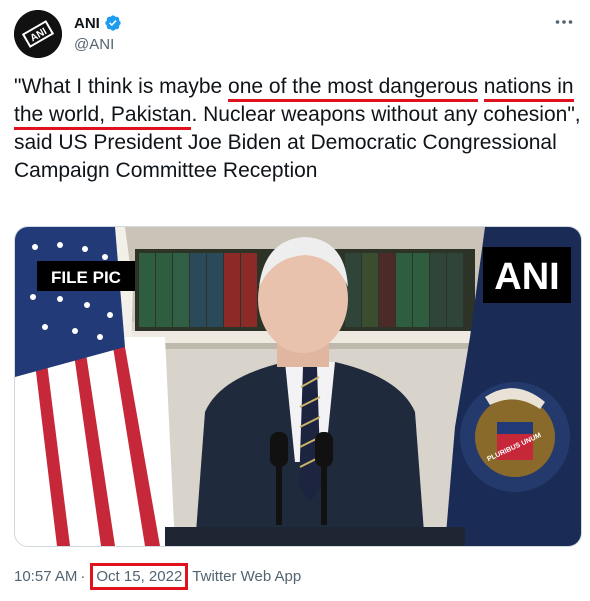 This screenshot has height=601, width=590. I want to click on tweet-date: Oct 15, 2022, so click(139, 576).